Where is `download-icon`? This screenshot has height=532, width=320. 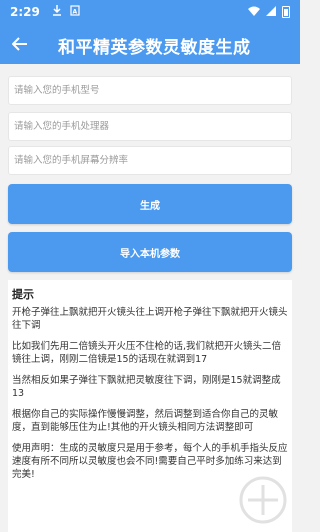
download-icon is located at coordinates (57, 12).